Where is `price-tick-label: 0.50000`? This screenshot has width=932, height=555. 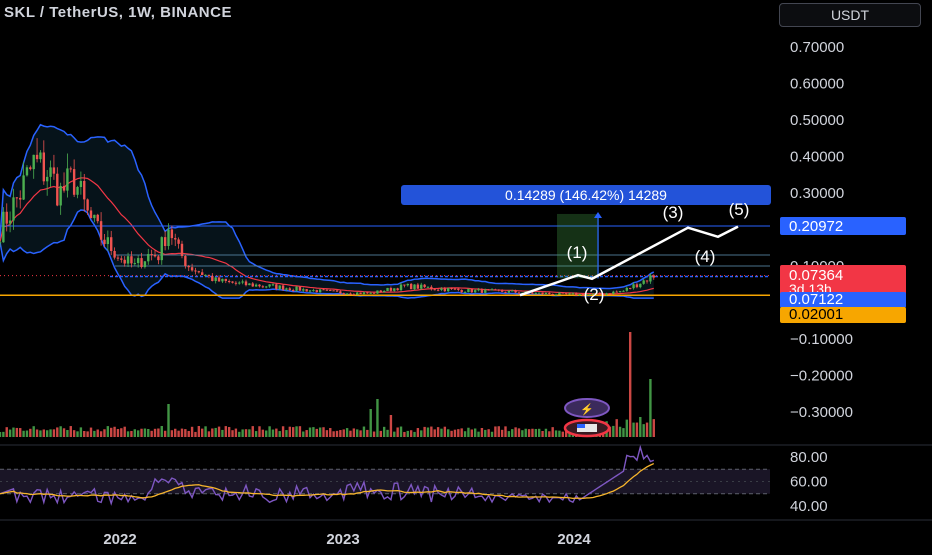 price-tick-label: 0.50000 is located at coordinates (817, 120).